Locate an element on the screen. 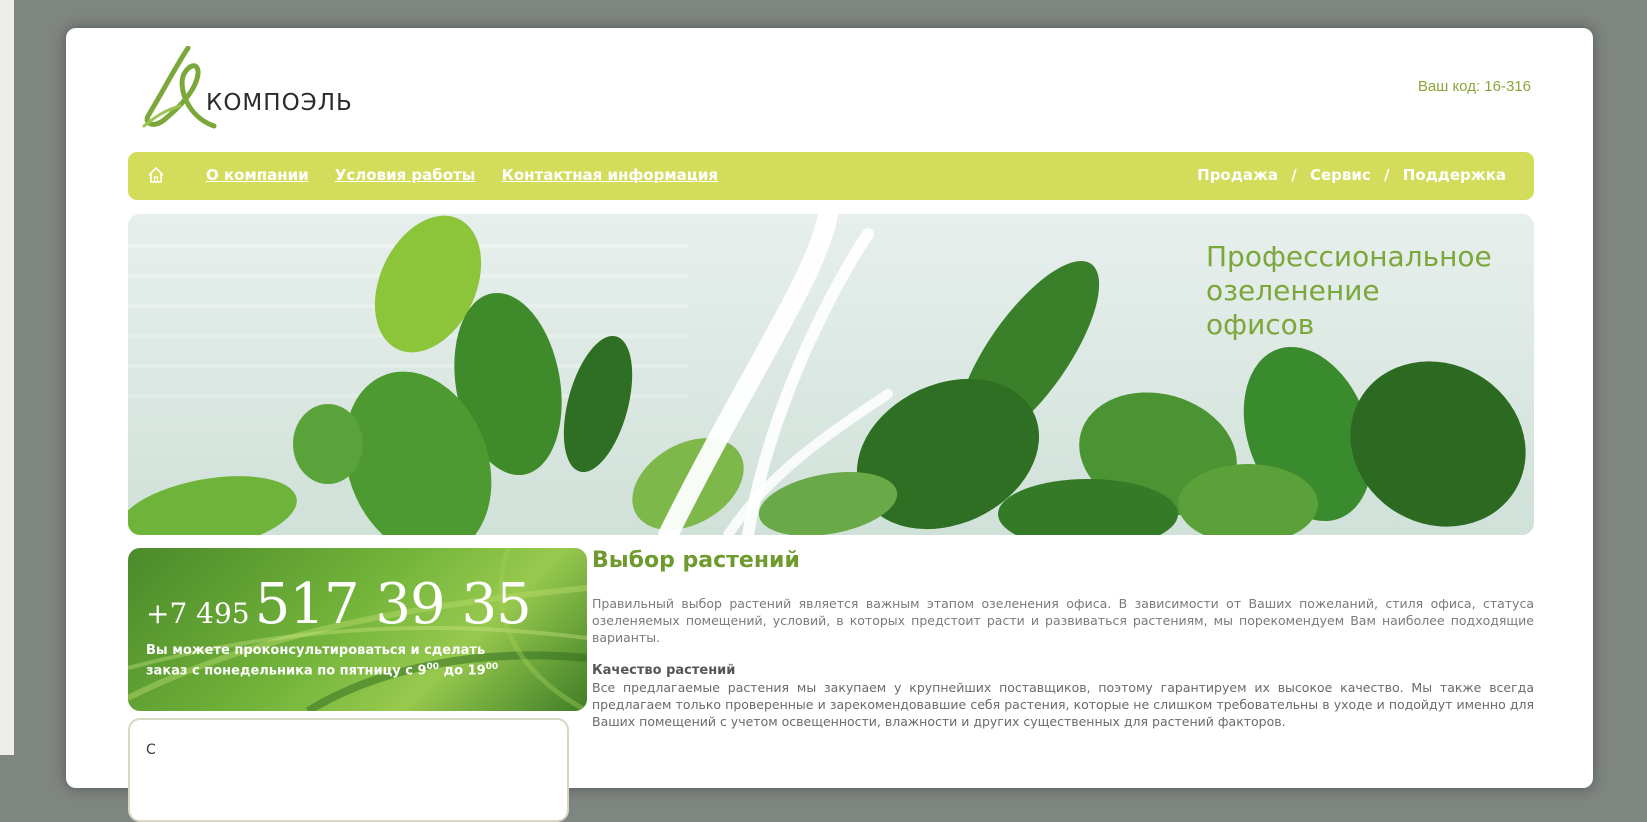 This screenshot has height=822, width=1647. content-title: Выбор растений is located at coordinates (696, 560).